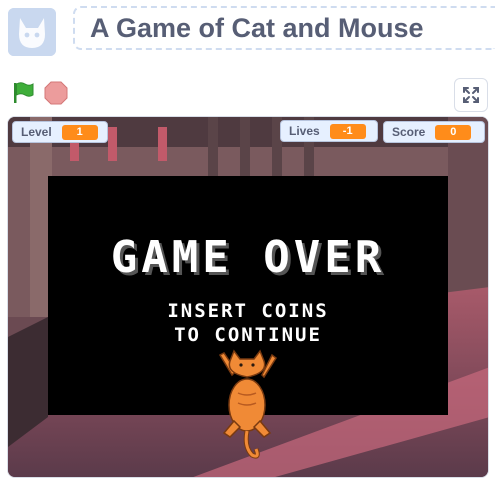 The width and height of the screenshot is (495, 487). What do you see at coordinates (257, 27) in the screenshot?
I see `project-title-text: A Game of Cat and Mouse` at bounding box center [257, 27].